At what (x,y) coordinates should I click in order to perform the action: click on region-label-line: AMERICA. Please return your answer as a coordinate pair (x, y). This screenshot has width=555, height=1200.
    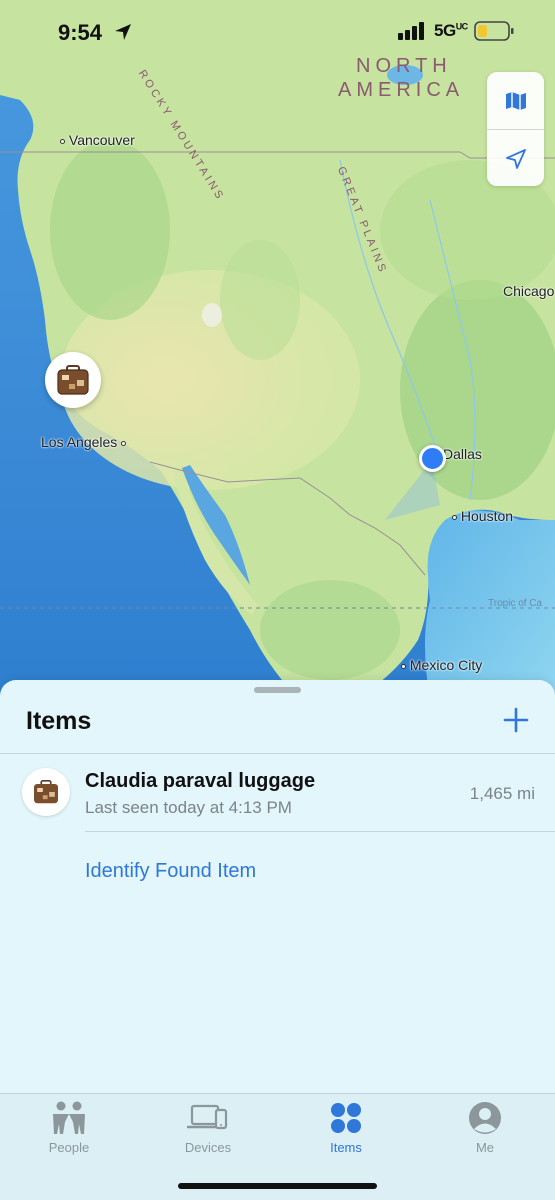
    Looking at the image, I should click on (401, 90).